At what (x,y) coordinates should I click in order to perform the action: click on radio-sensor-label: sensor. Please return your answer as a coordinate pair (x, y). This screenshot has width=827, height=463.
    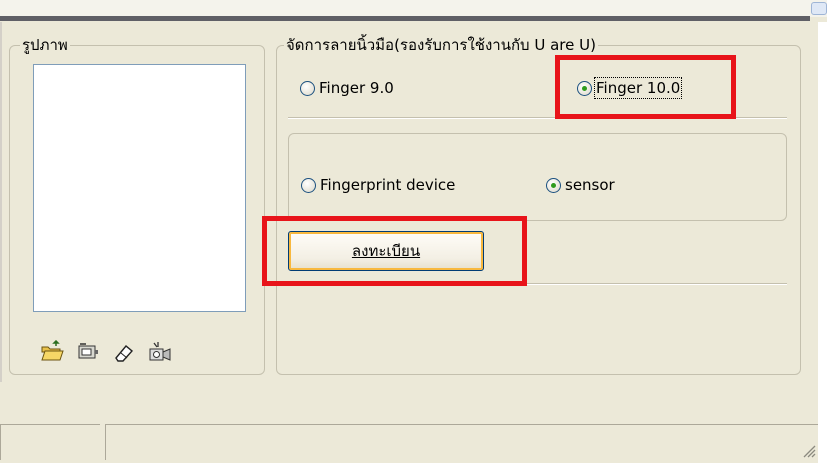
    Looking at the image, I should click on (590, 185).